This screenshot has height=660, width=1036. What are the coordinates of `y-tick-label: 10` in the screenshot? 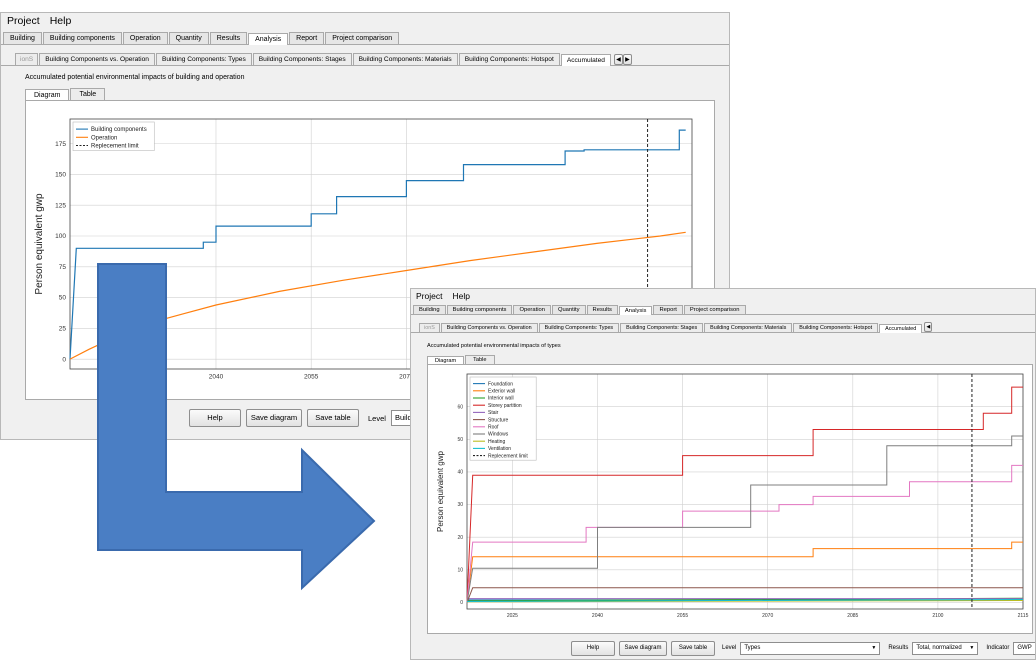 It's located at (460, 571).